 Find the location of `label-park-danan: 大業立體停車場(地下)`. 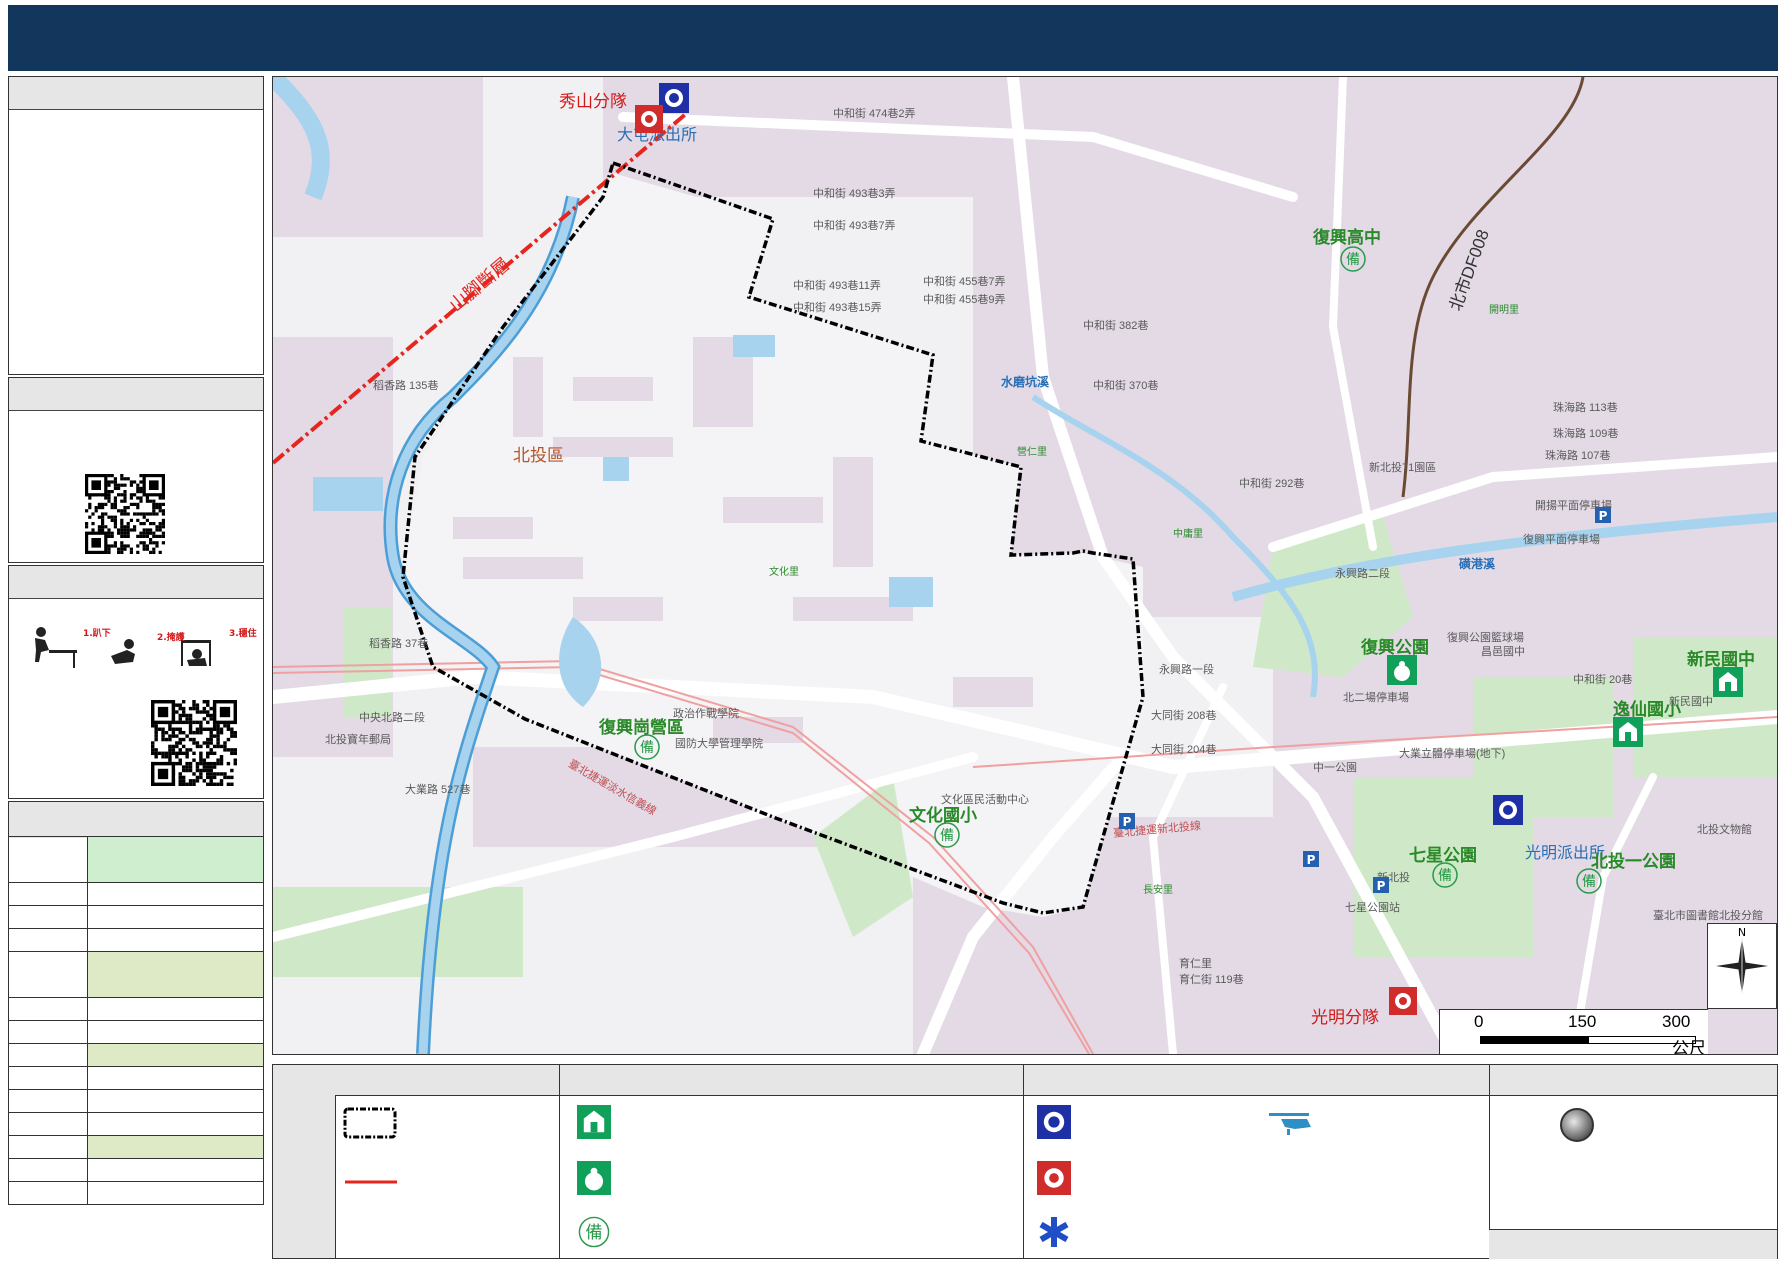

label-park-danan: 大業立體停車場(地下) is located at coordinates (1452, 754).